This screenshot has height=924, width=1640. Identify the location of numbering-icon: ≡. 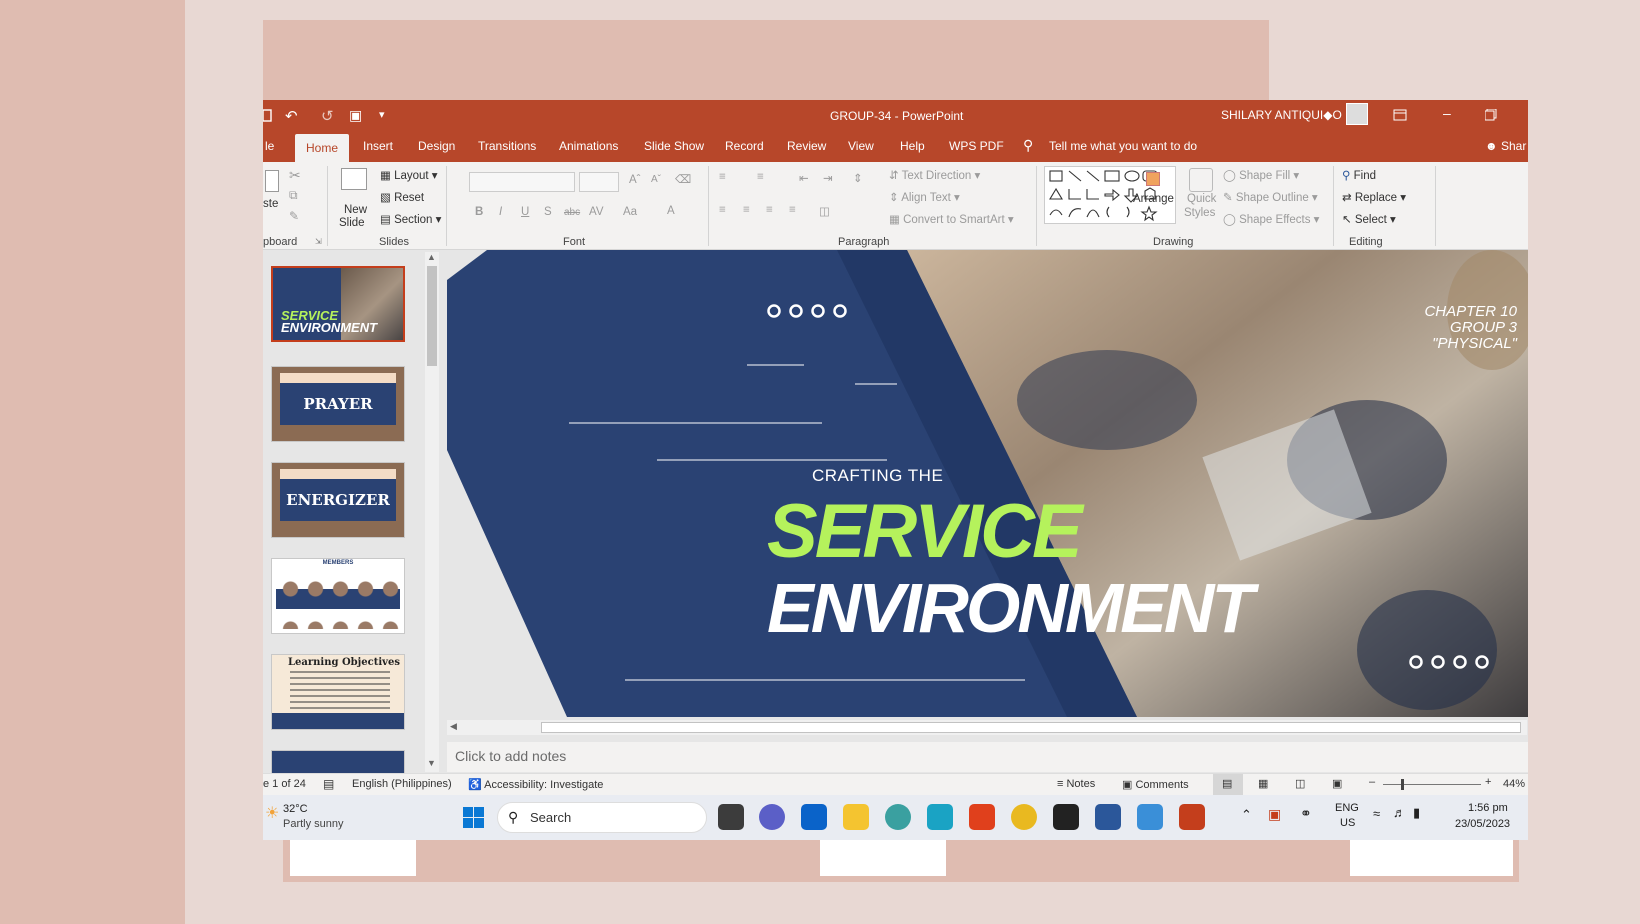
(760, 177).